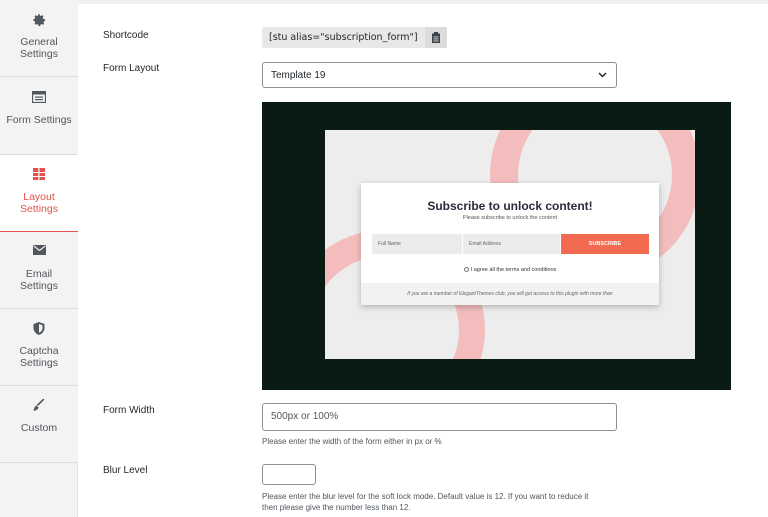 This screenshot has width=768, height=517. Describe the element at coordinates (417, 244) in the screenshot. I see `preview-name-field: Full Name` at that location.